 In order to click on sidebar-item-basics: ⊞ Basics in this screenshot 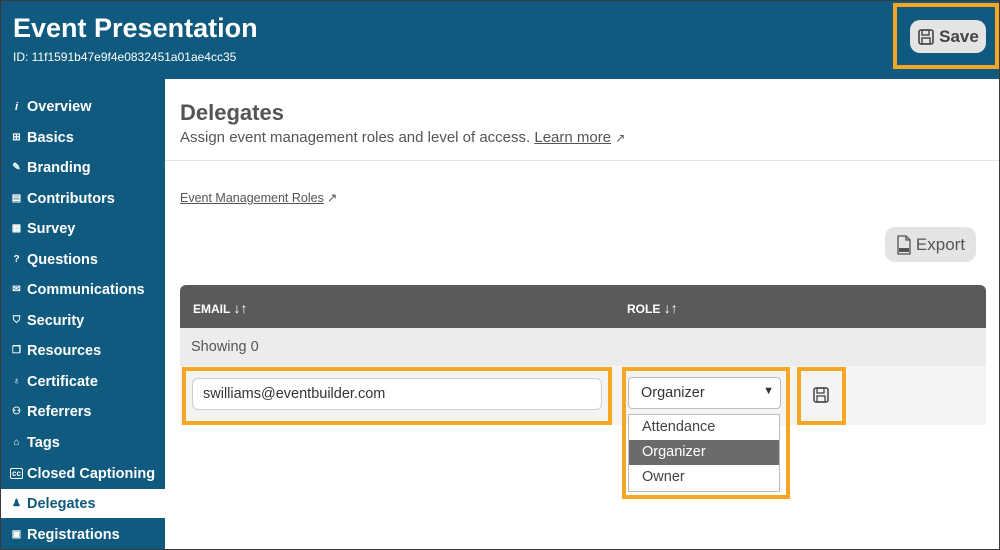, I will do `click(83, 137)`.